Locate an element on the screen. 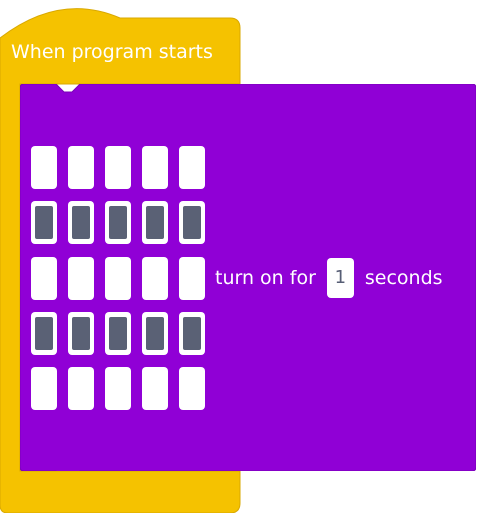  led-pixel-r2-c1 is located at coordinates (44, 223).